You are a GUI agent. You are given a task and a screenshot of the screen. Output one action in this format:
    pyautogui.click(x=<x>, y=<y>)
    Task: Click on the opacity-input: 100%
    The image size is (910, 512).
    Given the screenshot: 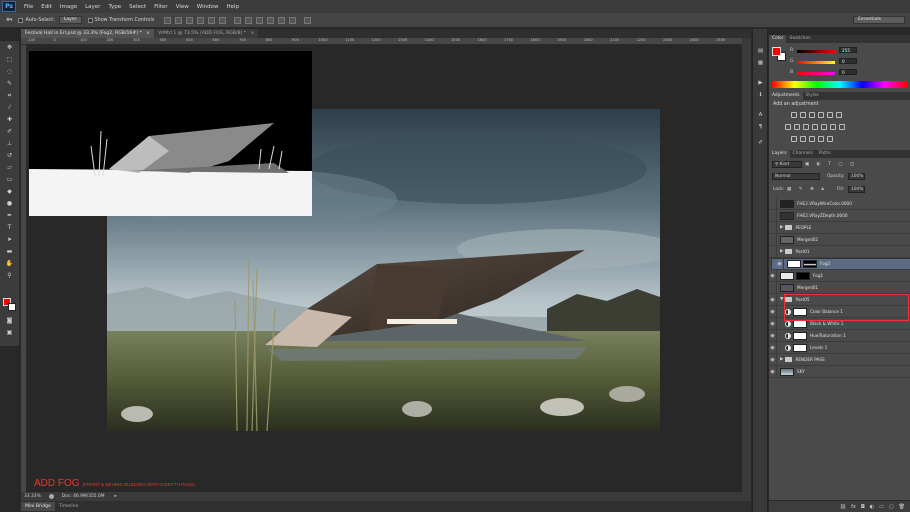 What is the action you would take?
    pyautogui.click(x=856, y=176)
    